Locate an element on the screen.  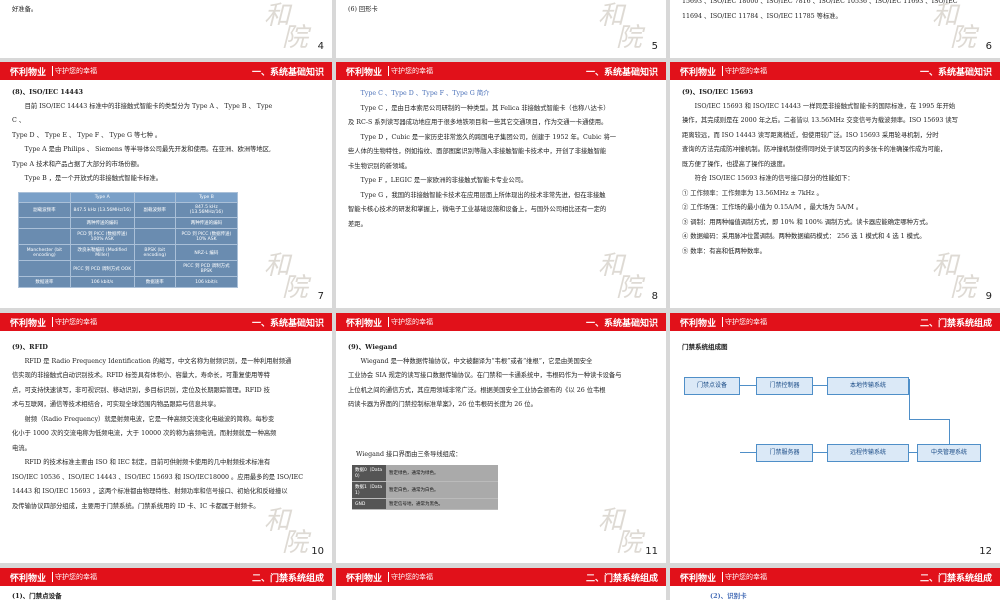
diagram-box: 远程传输系统 is located at coordinates (868, 453).